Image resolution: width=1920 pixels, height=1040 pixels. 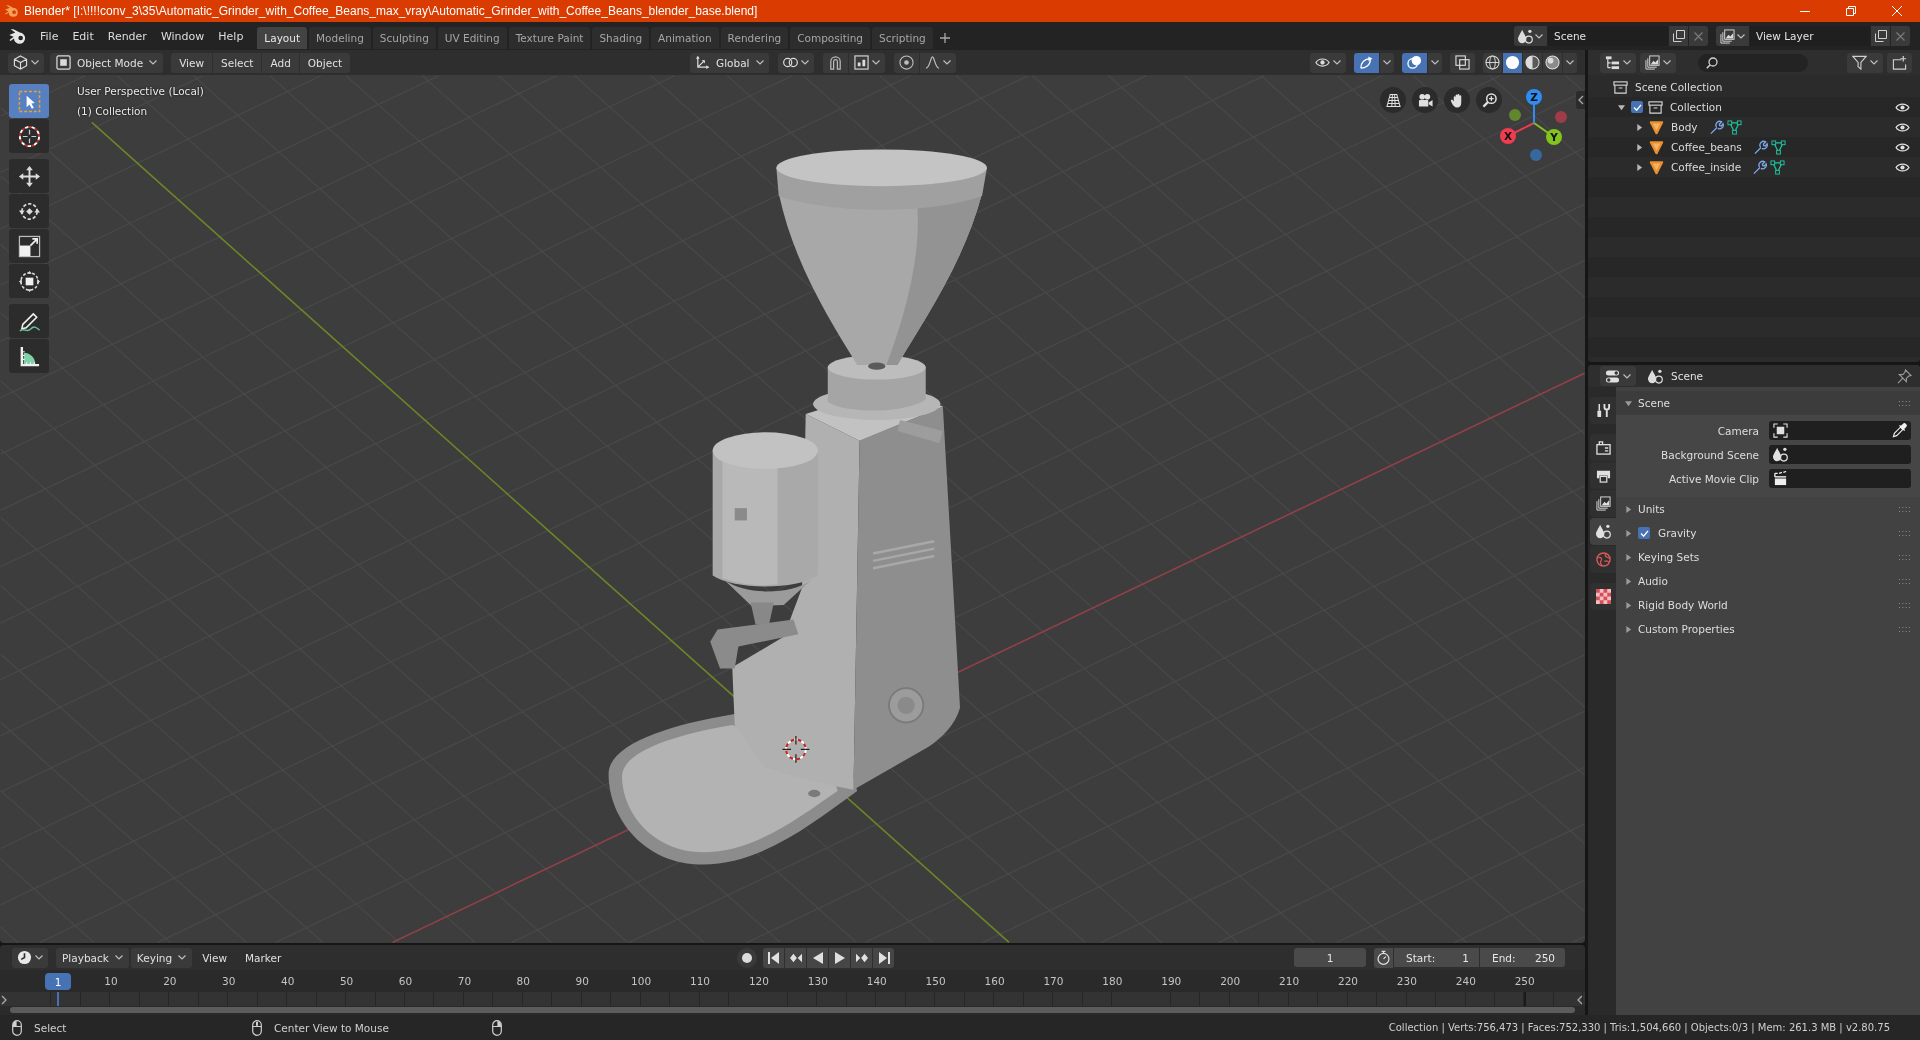 What do you see at coordinates (1522, 957) in the screenshot?
I see `frame-end-field: End: 250` at bounding box center [1522, 957].